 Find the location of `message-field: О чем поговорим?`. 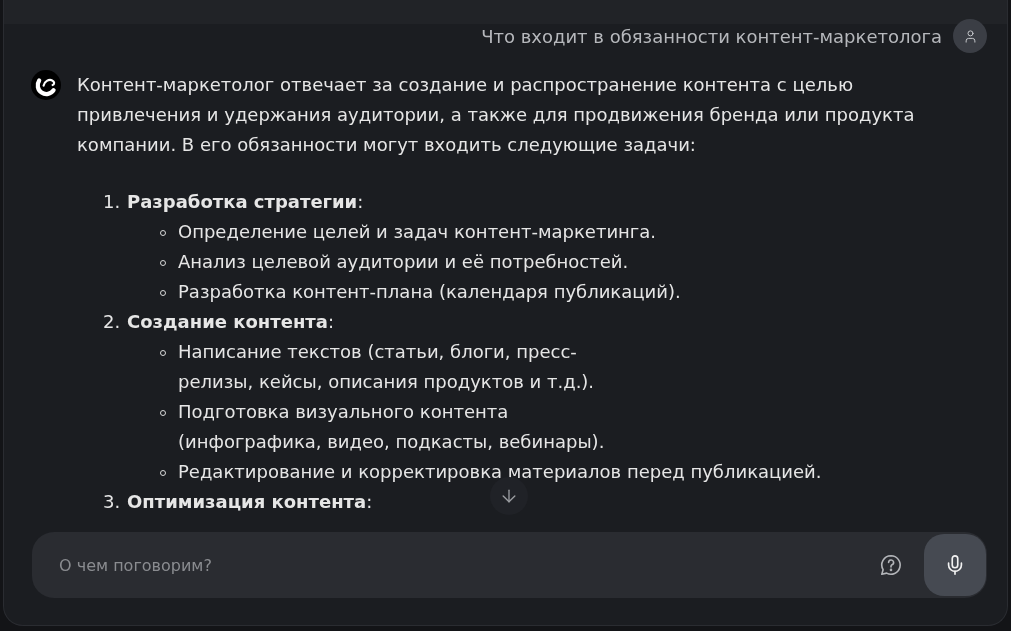

message-field: О чем поговорим? is located at coordinates (509, 565).